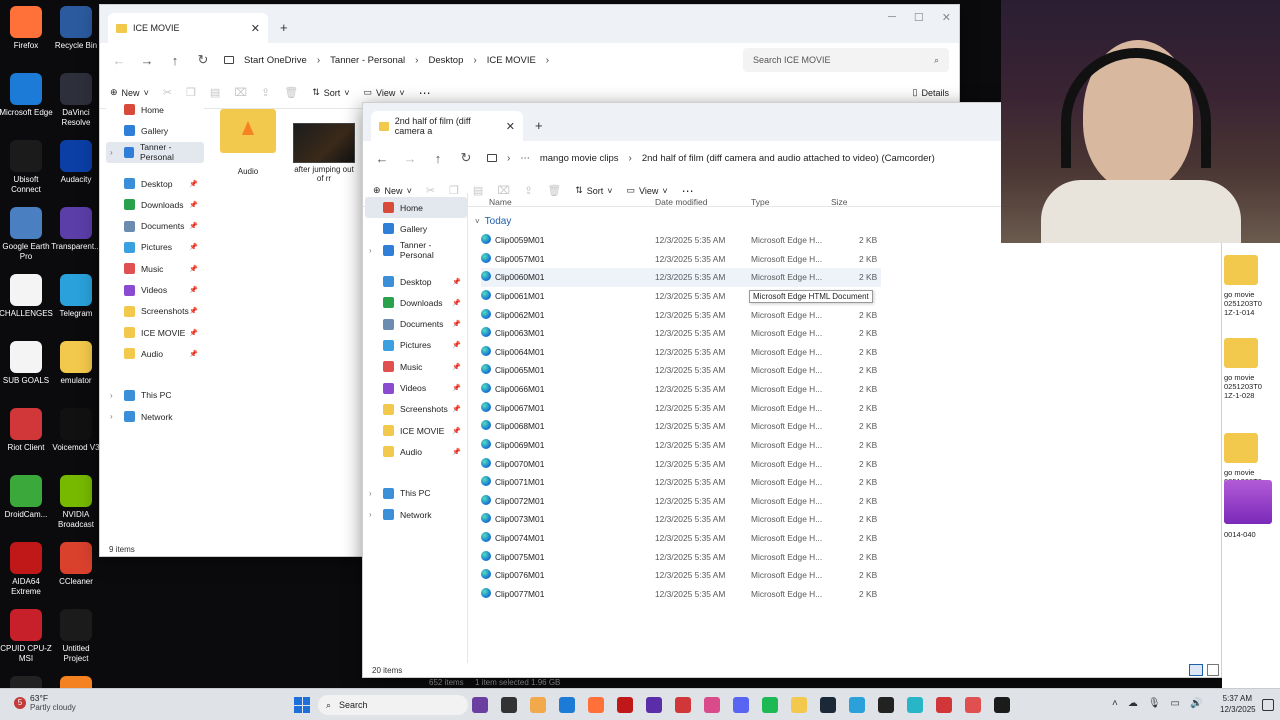 Image resolution: width=1280 pixels, height=720 pixels. I want to click on desktop-icon: AIDA64 Extreme, so click(26, 569).